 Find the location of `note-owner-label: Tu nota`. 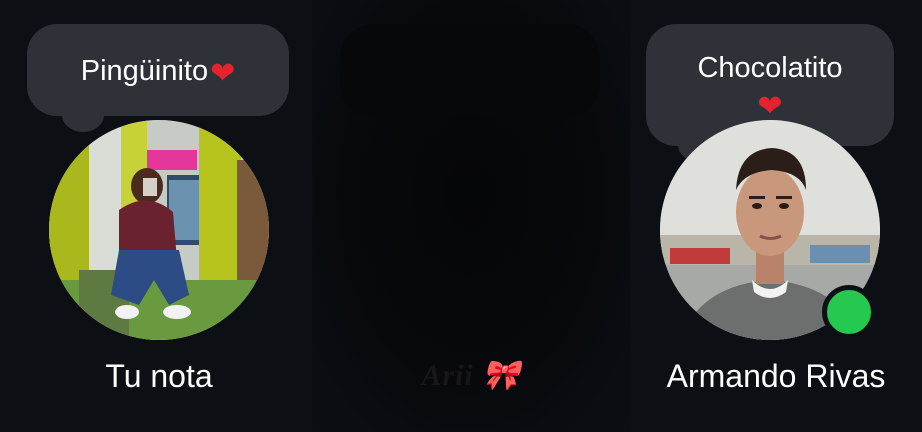

note-owner-label: Tu nota is located at coordinates (159, 376).